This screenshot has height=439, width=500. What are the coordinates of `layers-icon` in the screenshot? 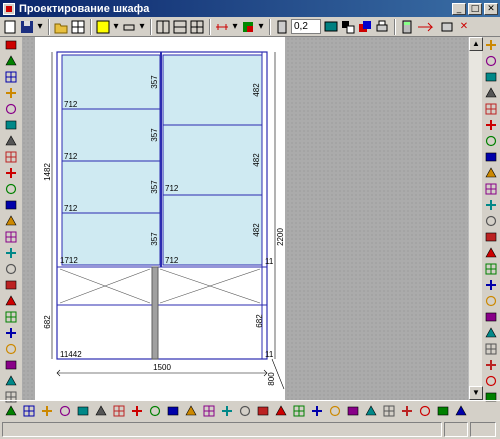 It's located at (365, 27).